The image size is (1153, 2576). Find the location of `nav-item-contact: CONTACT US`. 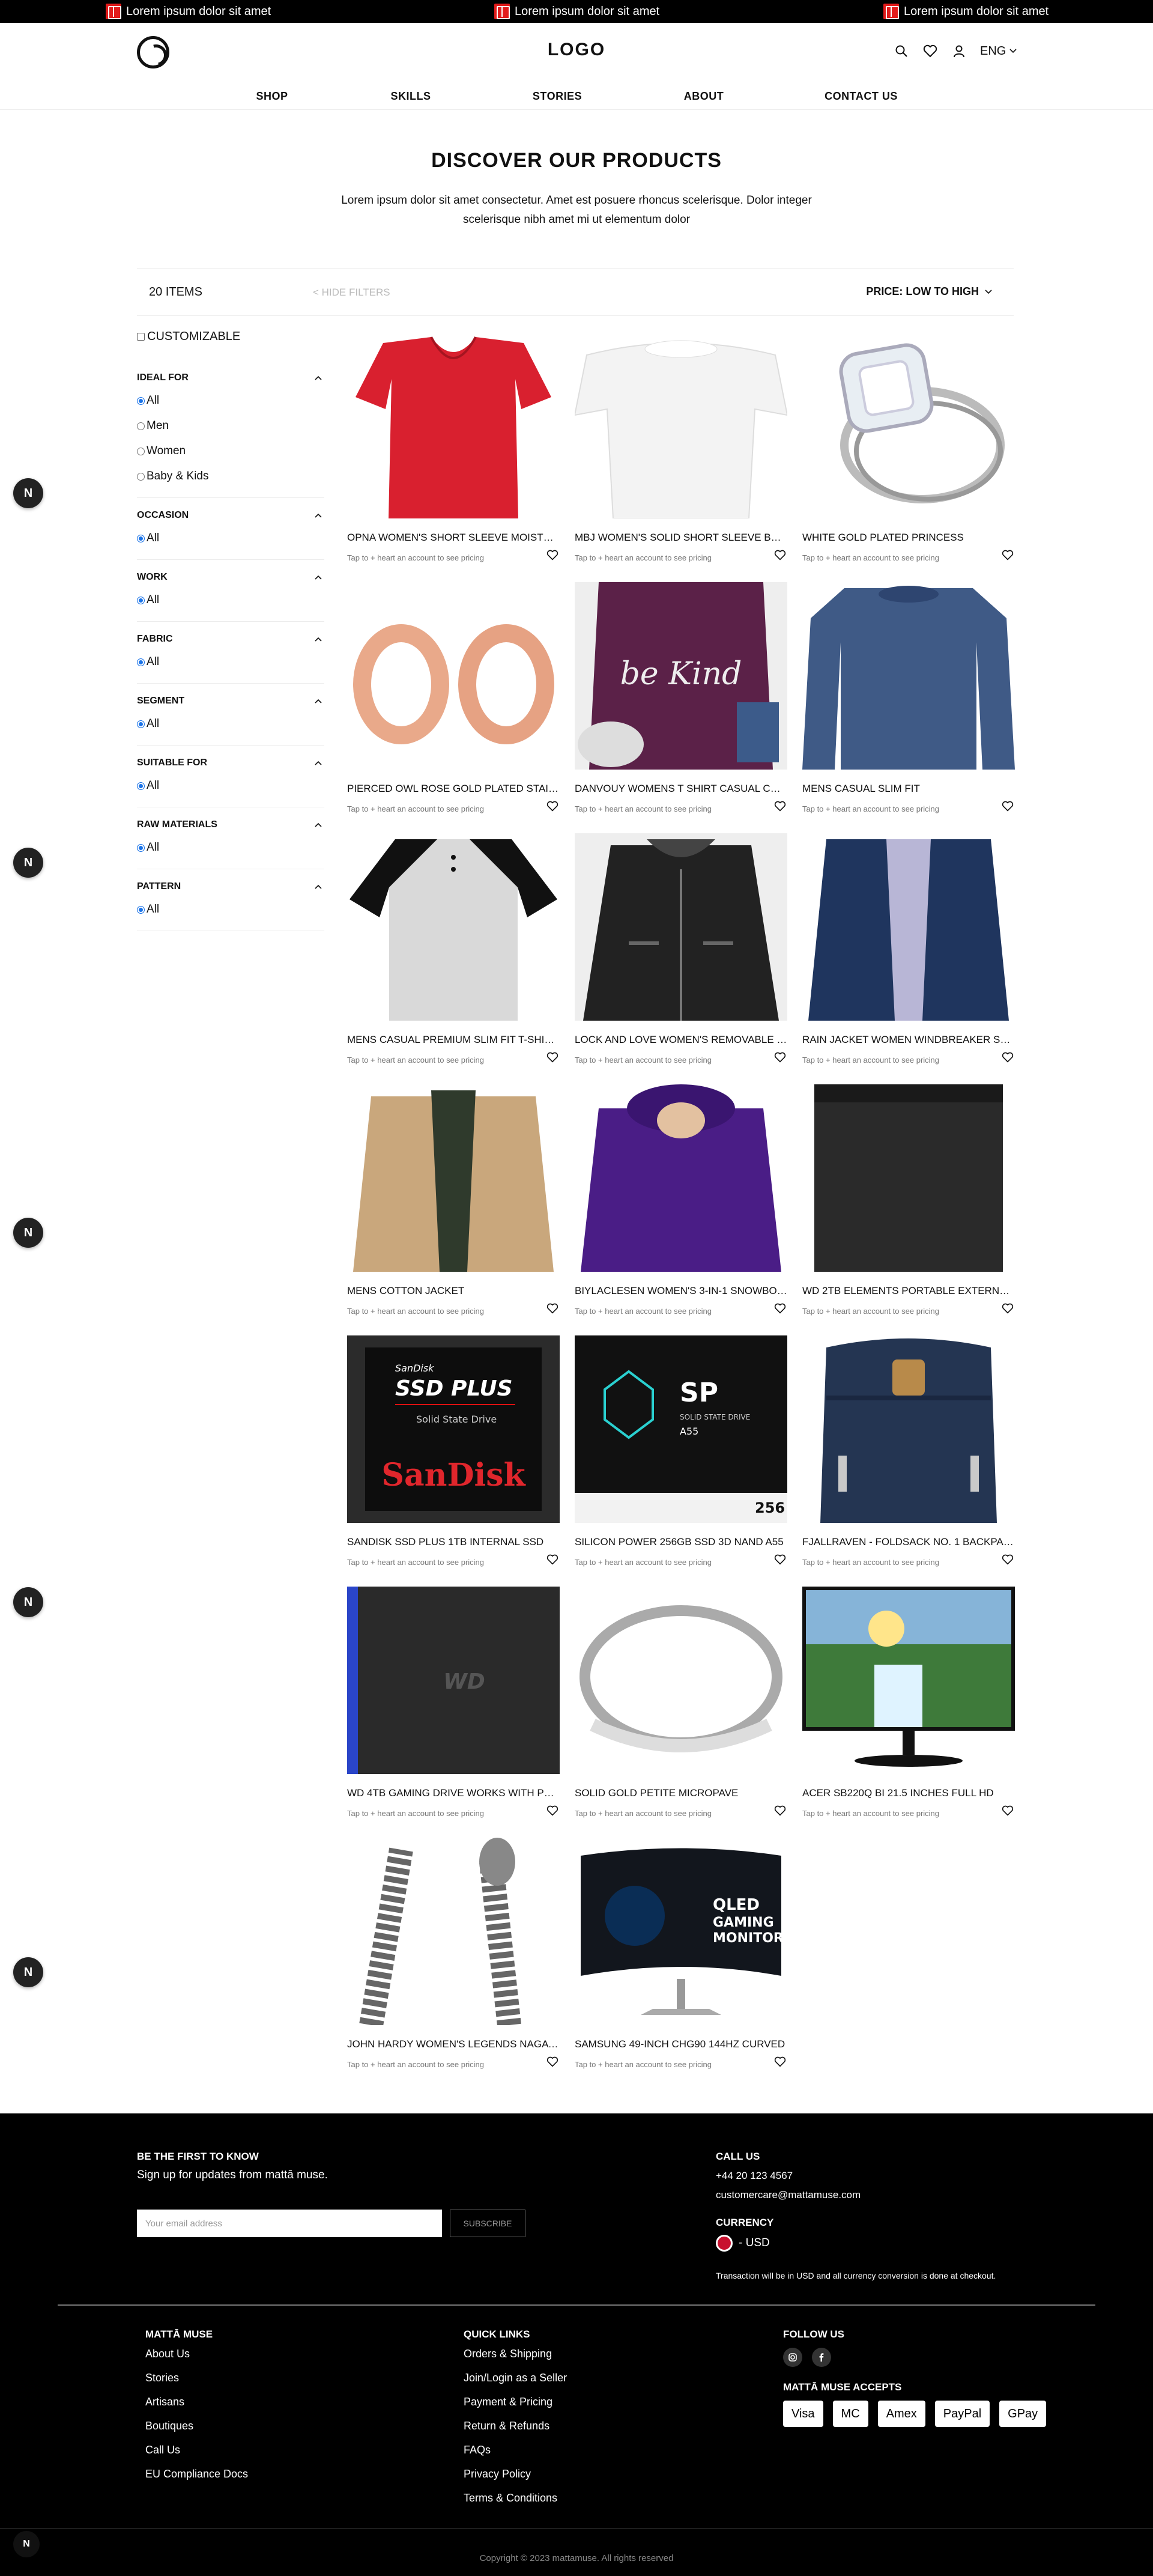

nav-item-contact: CONTACT US is located at coordinates (861, 96).